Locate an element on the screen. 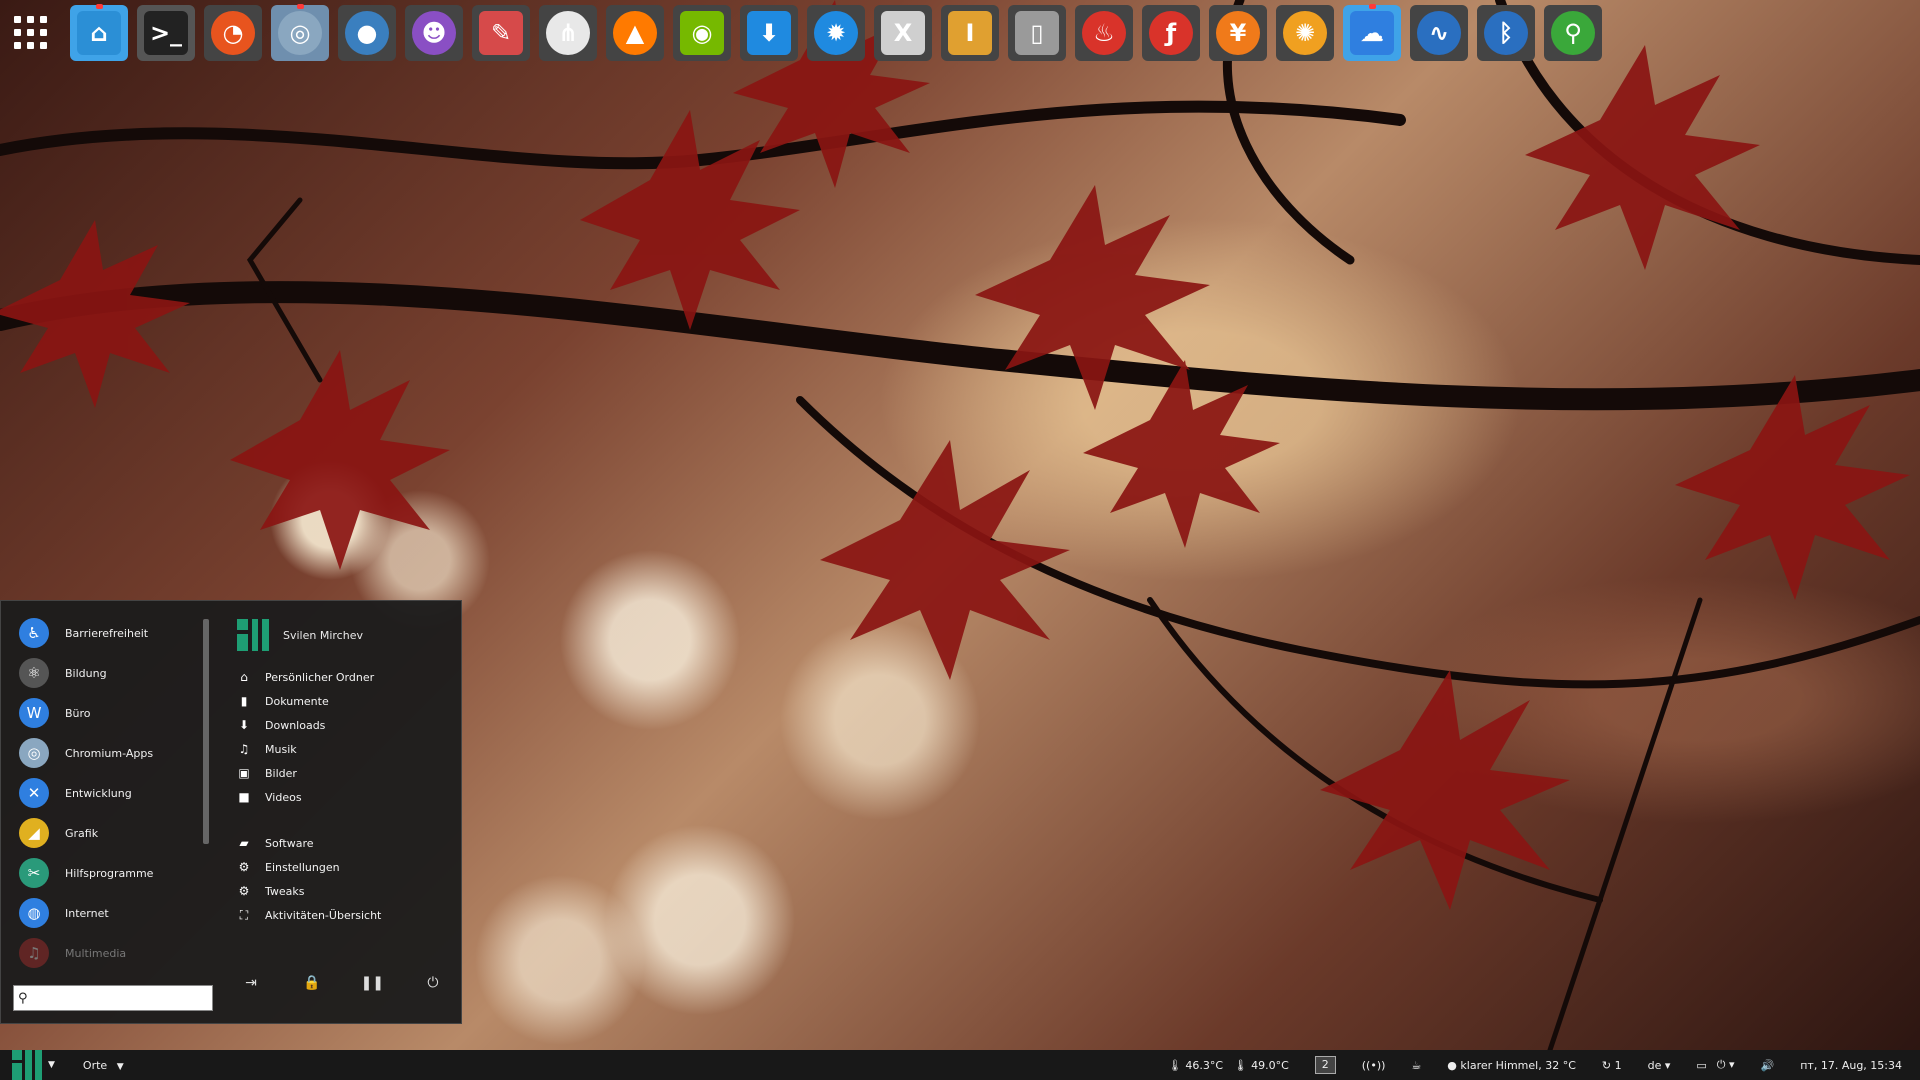 Image resolution: width=1920 pixels, height=1080 pixels. earth-icon: ● is located at coordinates (367, 33).